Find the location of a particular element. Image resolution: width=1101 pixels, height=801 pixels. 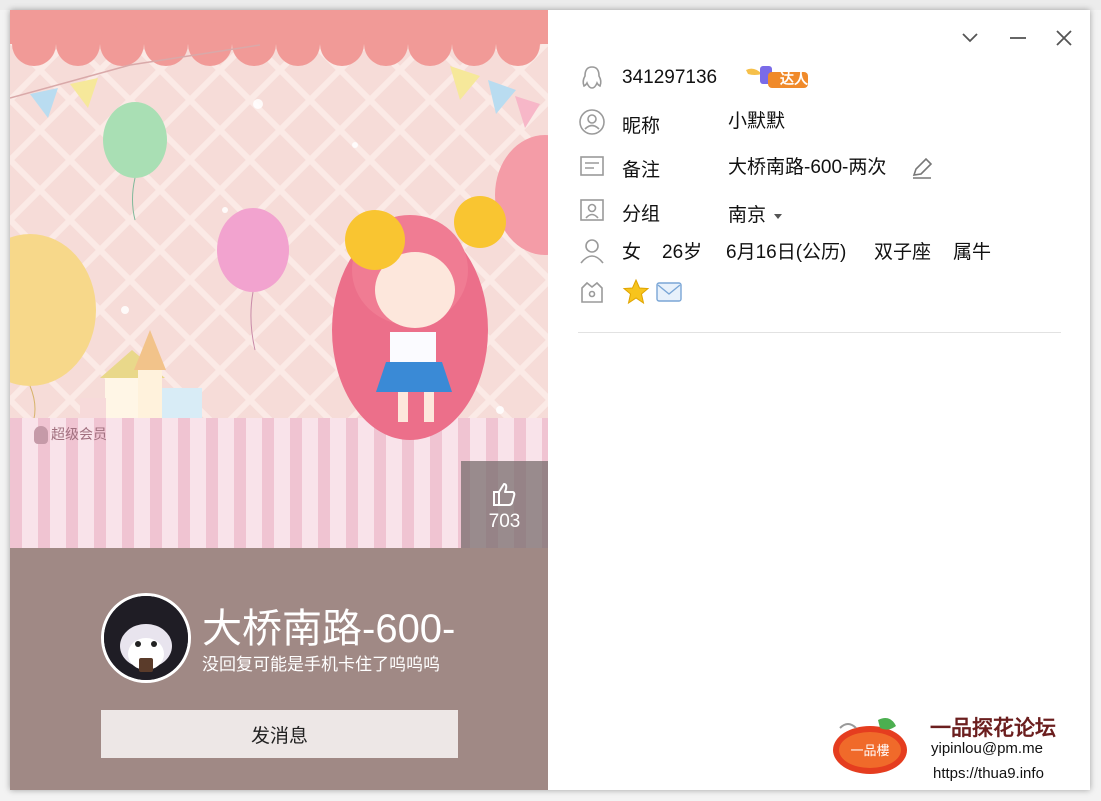

group-value: 南京 is located at coordinates (747, 215).